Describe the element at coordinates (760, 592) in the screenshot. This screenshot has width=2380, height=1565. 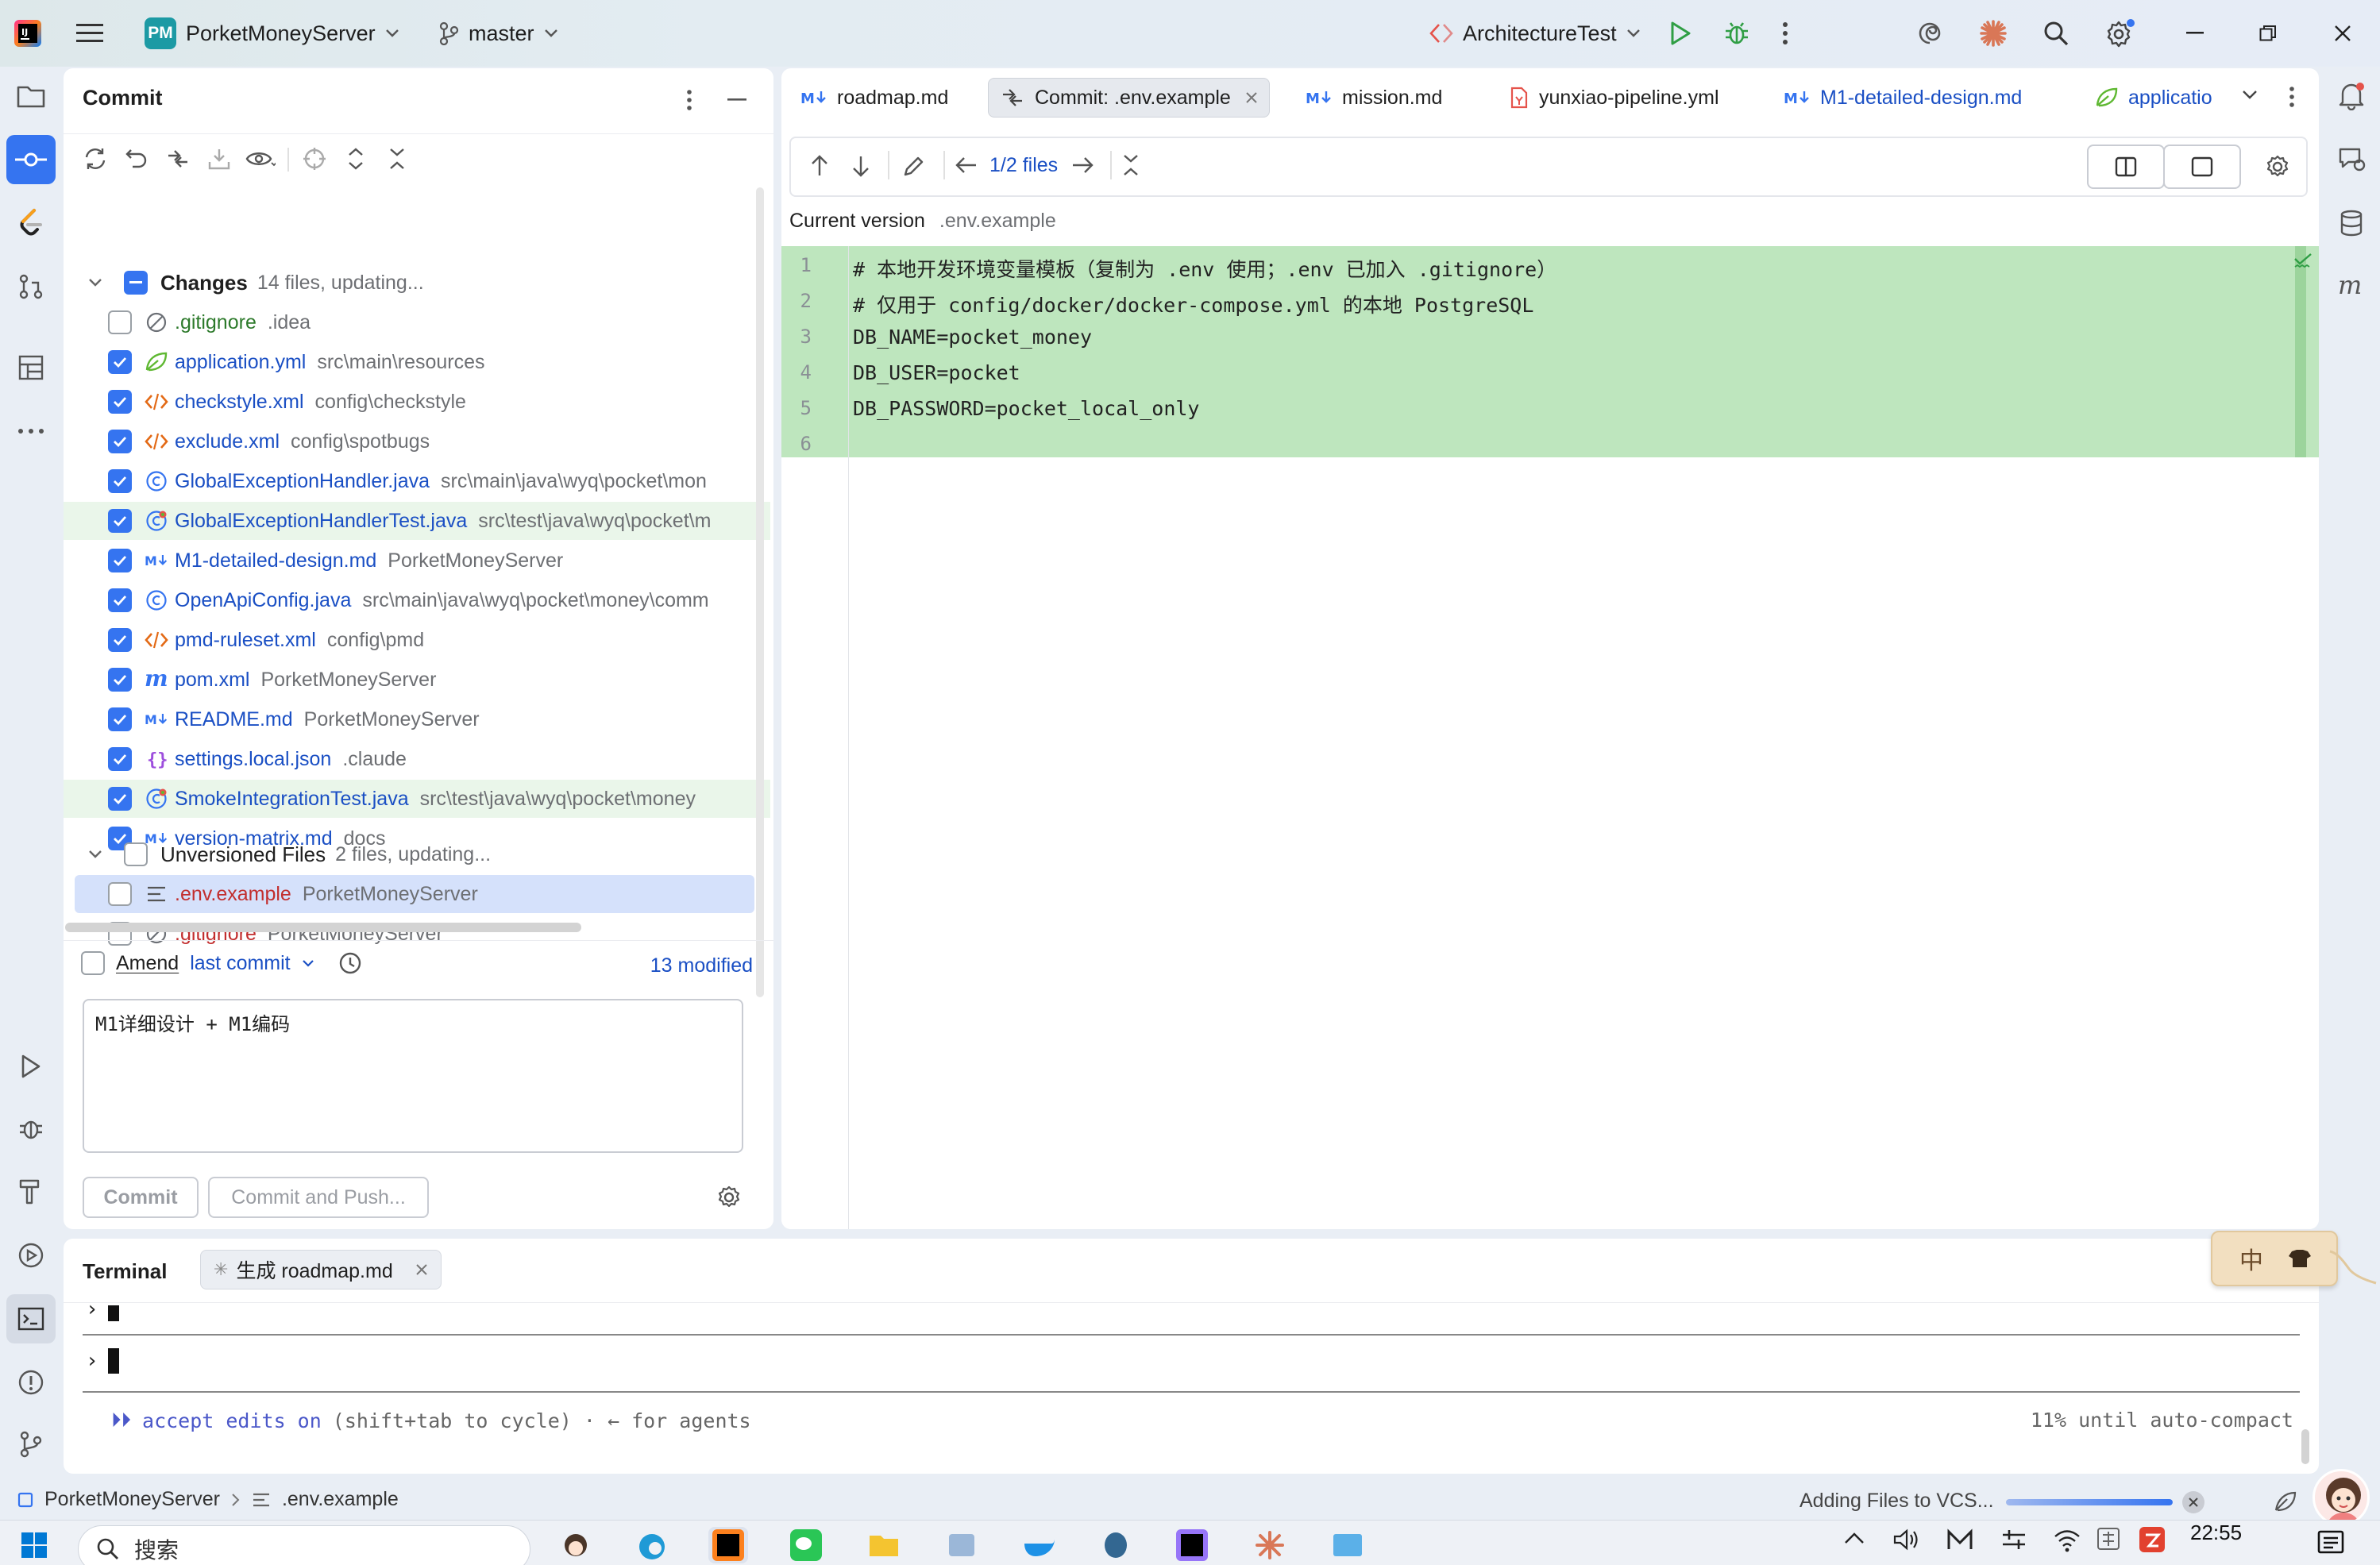
I see `vertical-scrollbar` at that location.